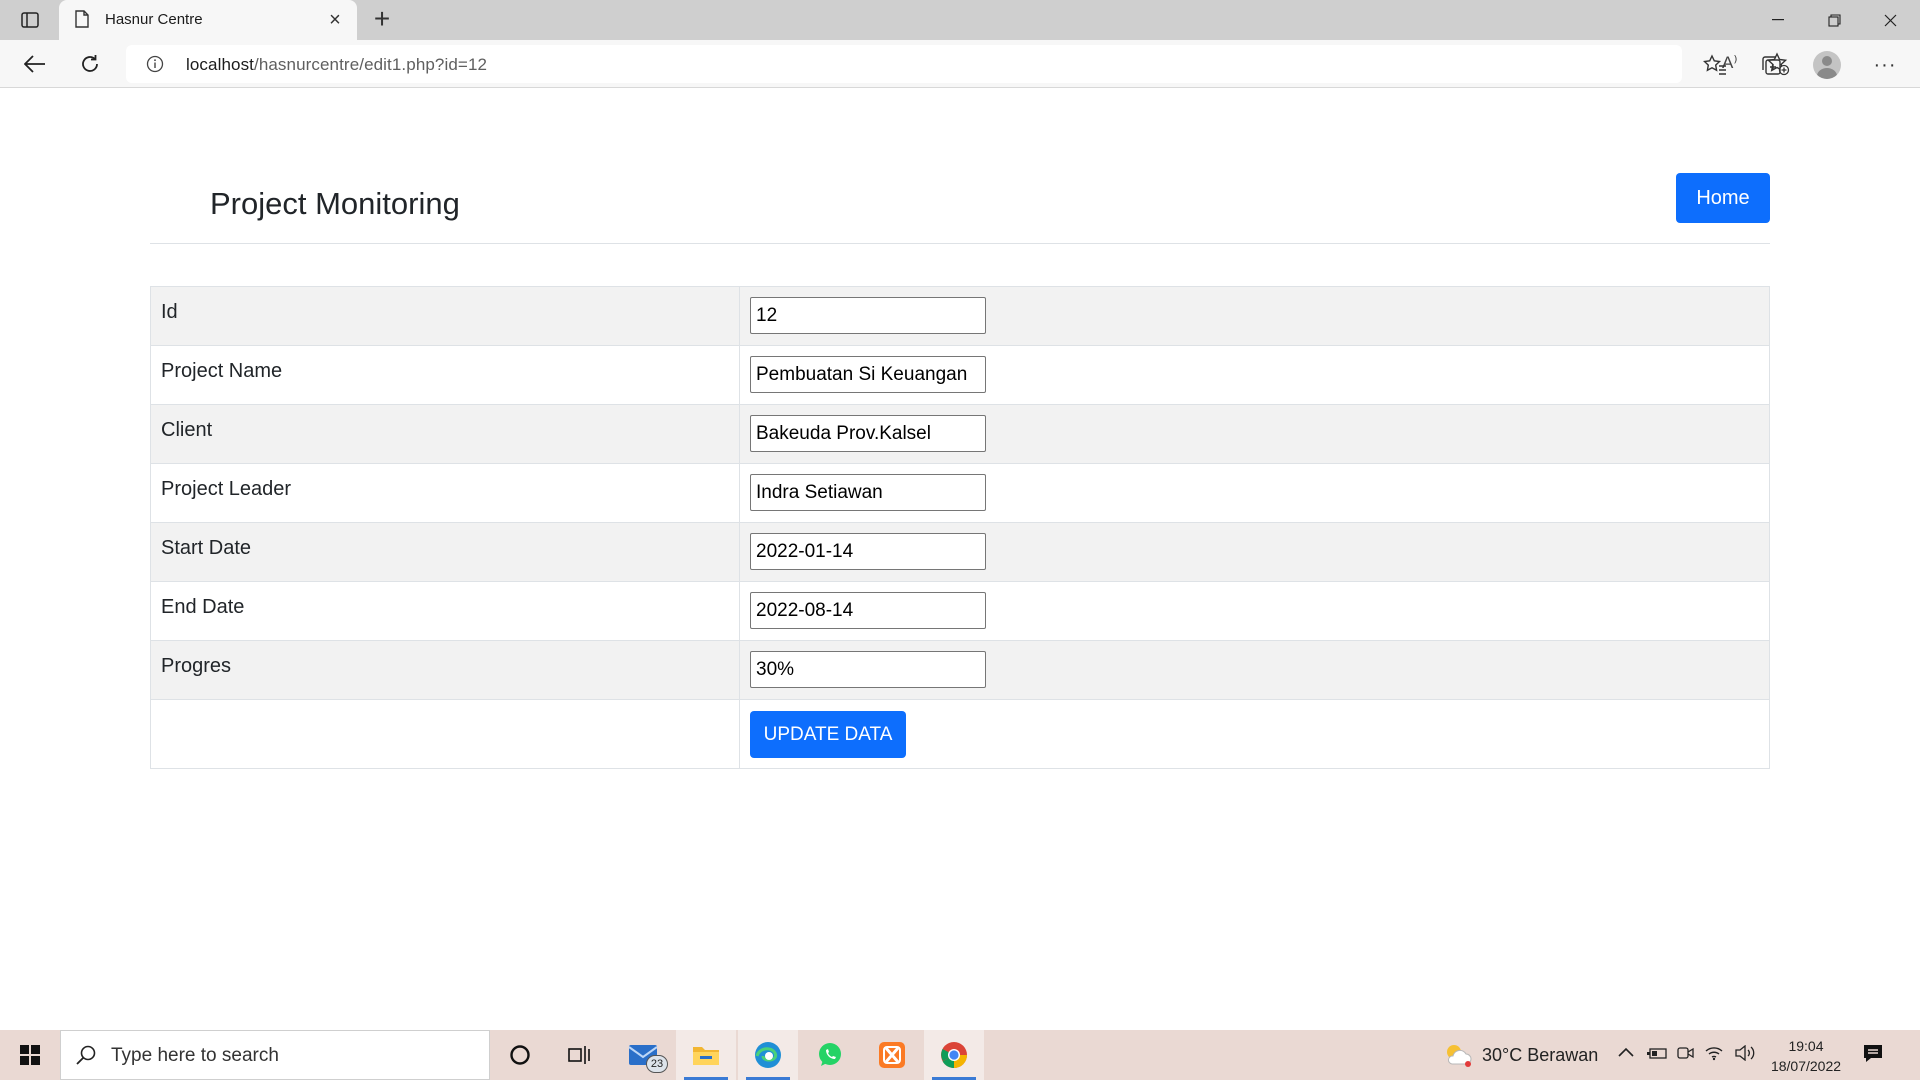  I want to click on notifications-icon, so click(1873, 1055).